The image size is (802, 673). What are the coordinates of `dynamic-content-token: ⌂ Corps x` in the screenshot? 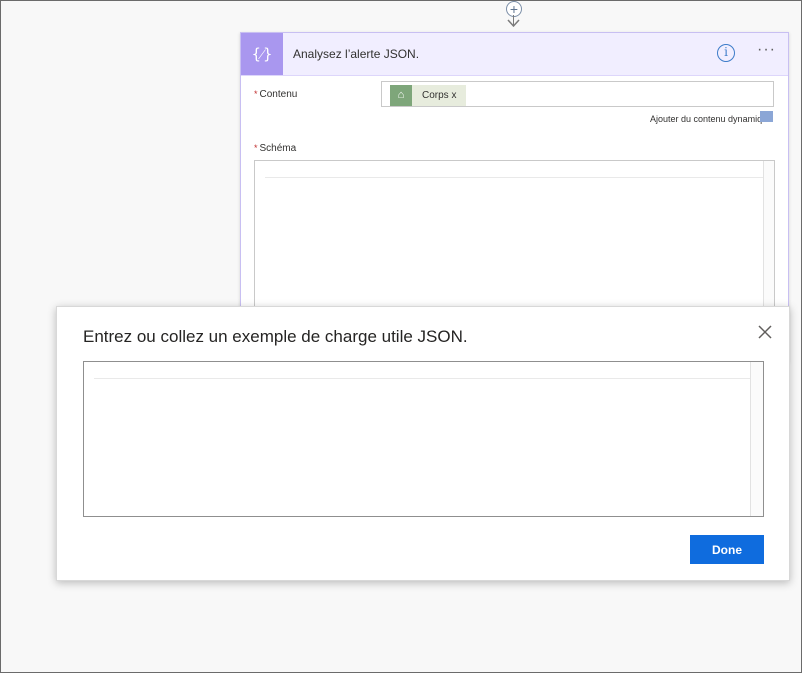 It's located at (428, 95).